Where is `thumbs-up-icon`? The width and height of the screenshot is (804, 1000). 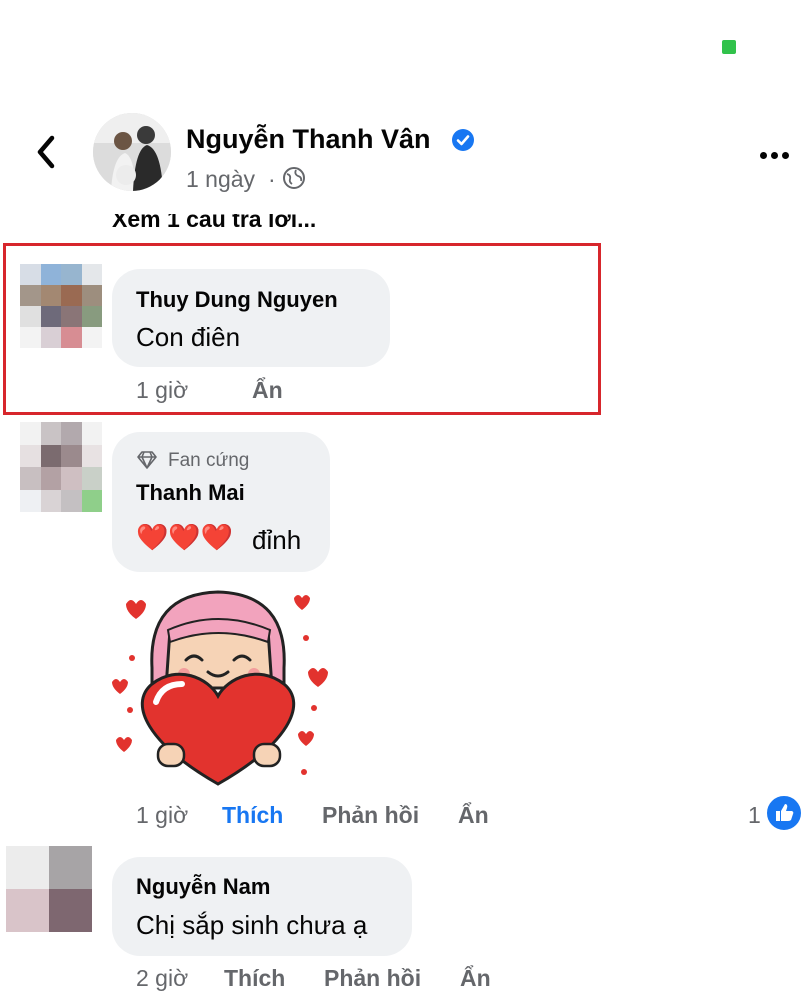 thumbs-up-icon is located at coordinates (784, 813).